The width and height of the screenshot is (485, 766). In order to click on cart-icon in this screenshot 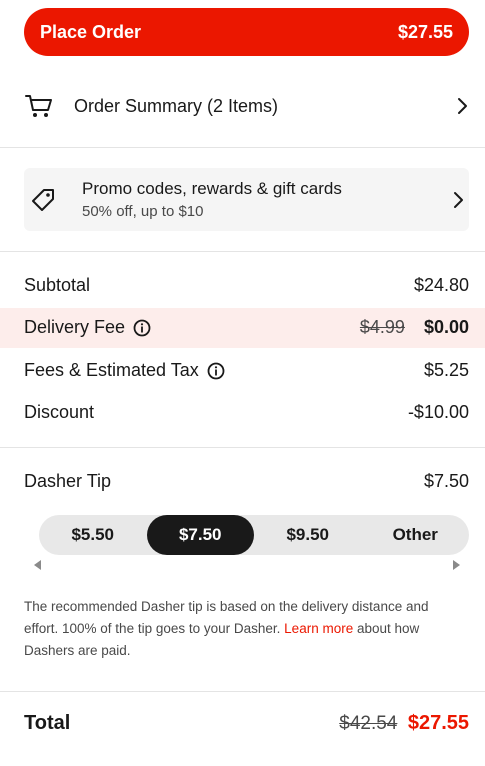, I will do `click(38, 106)`.